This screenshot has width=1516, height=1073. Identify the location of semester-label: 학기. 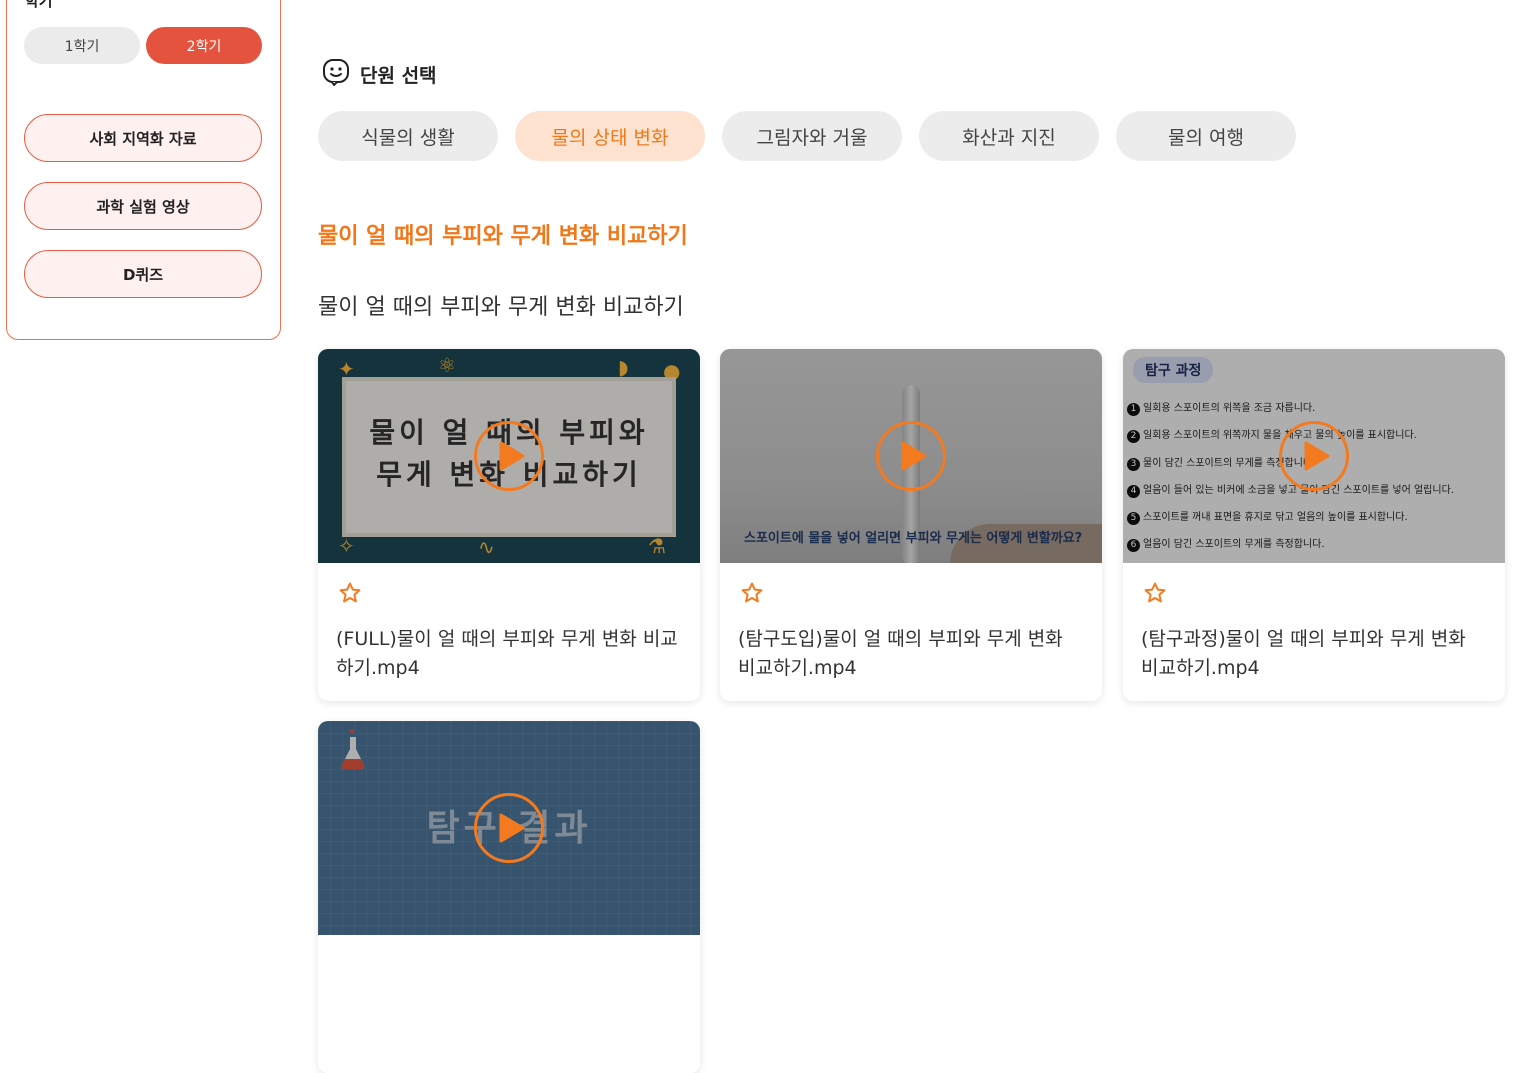
(39, 5).